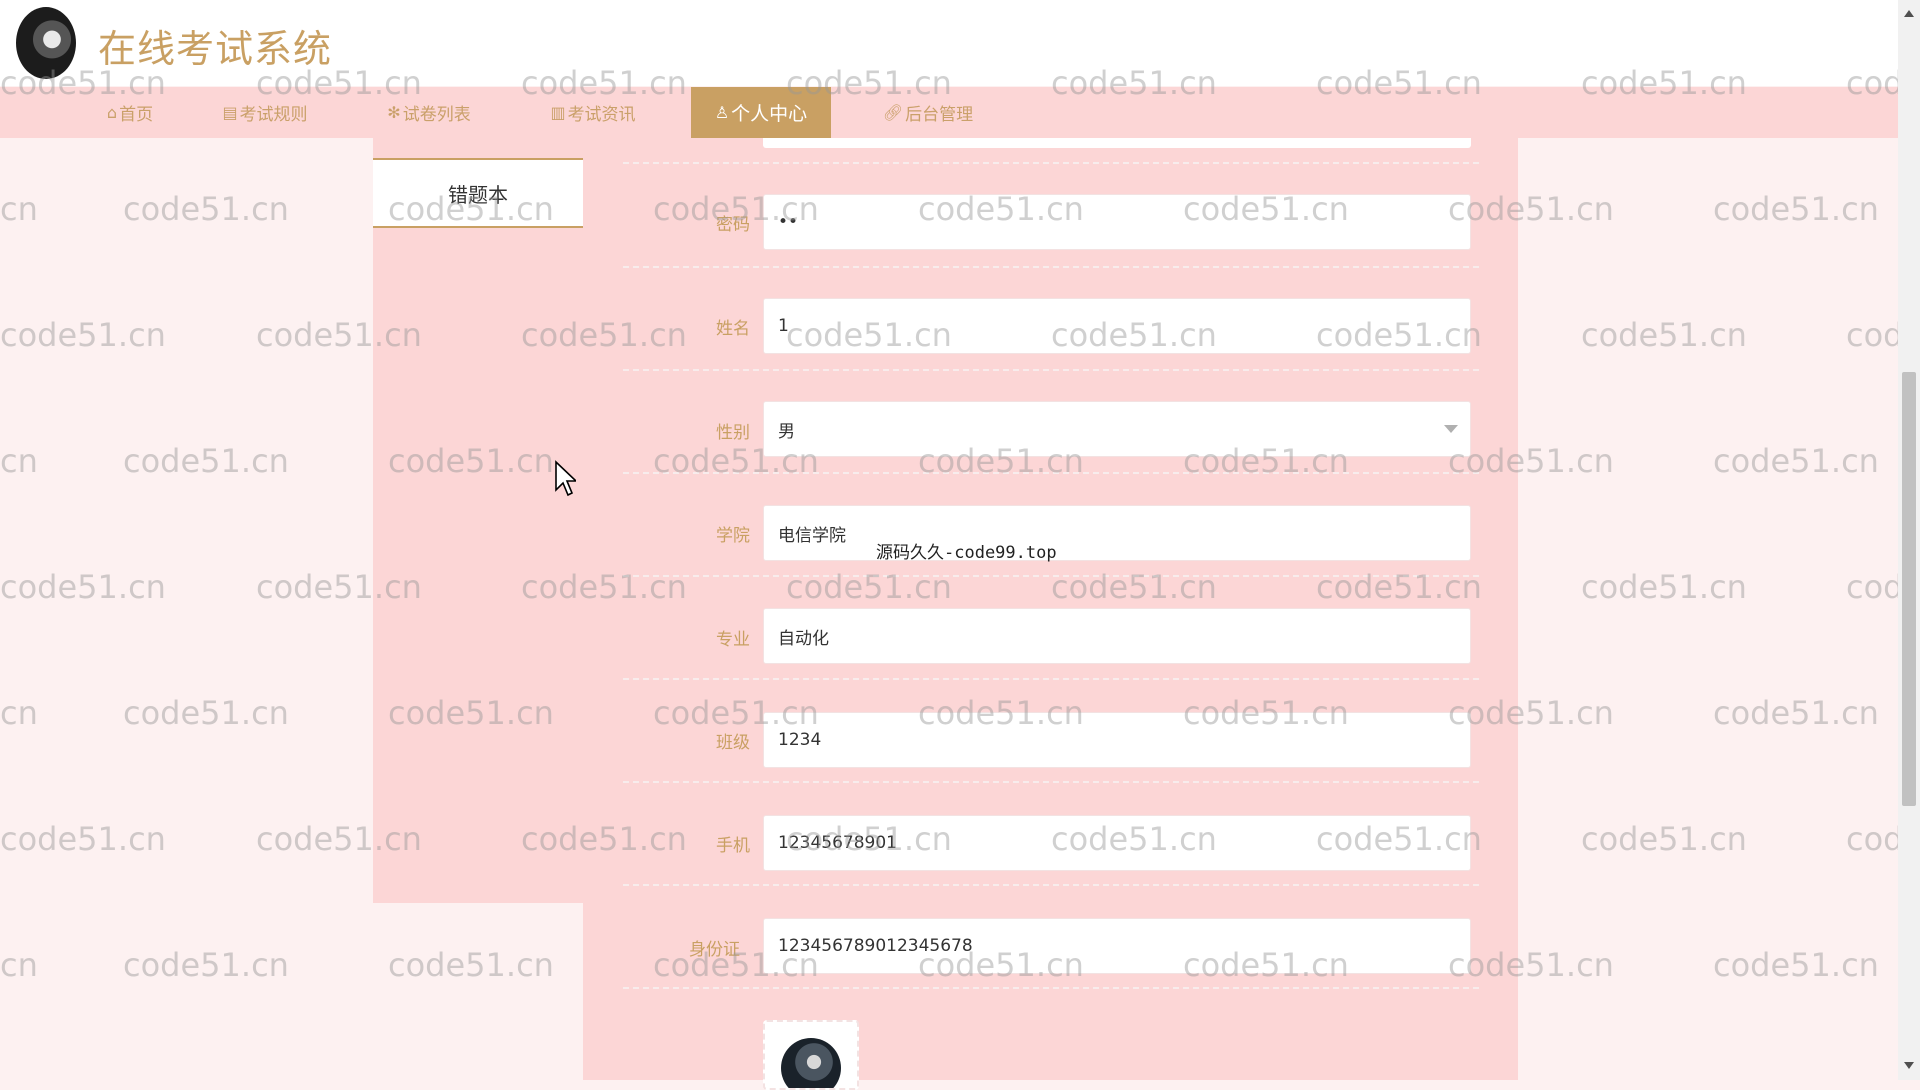  What do you see at coordinates (112, 112) in the screenshot?
I see `home-icon: ⌂` at bounding box center [112, 112].